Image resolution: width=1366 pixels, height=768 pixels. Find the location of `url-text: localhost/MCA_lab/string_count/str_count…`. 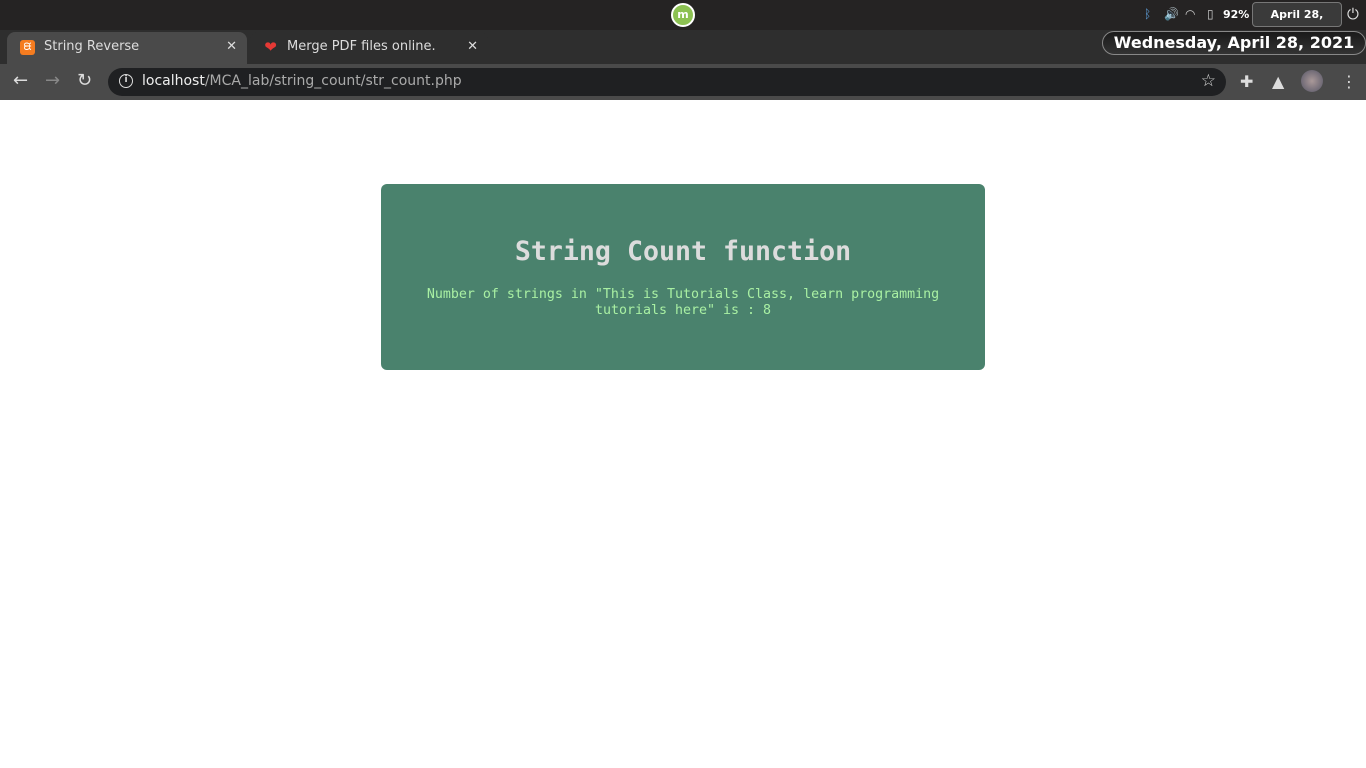

url-text: localhost/MCA_lab/string_count/str_count… is located at coordinates (302, 81).